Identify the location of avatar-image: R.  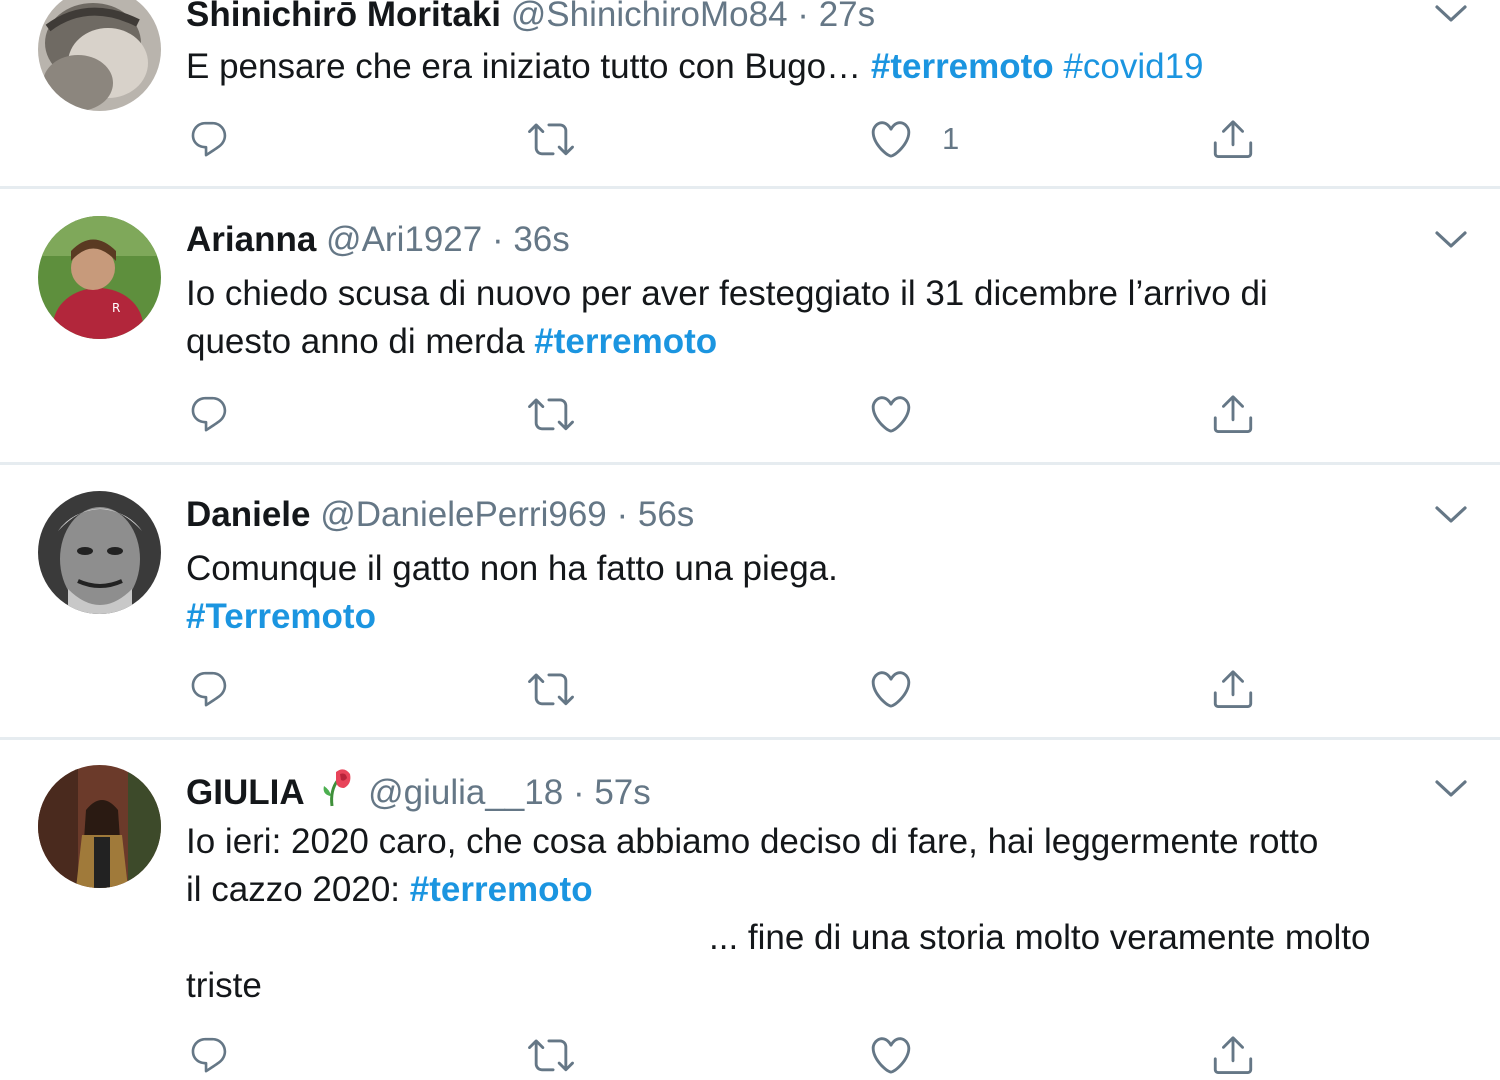
(99, 277).